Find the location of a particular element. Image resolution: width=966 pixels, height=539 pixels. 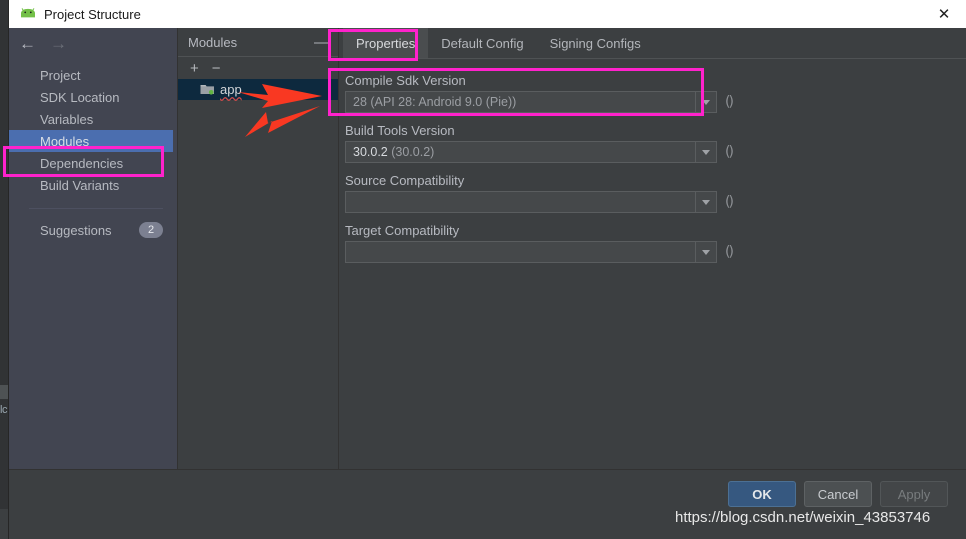

combo-value-rest: (30.0.2) is located at coordinates (411, 152).